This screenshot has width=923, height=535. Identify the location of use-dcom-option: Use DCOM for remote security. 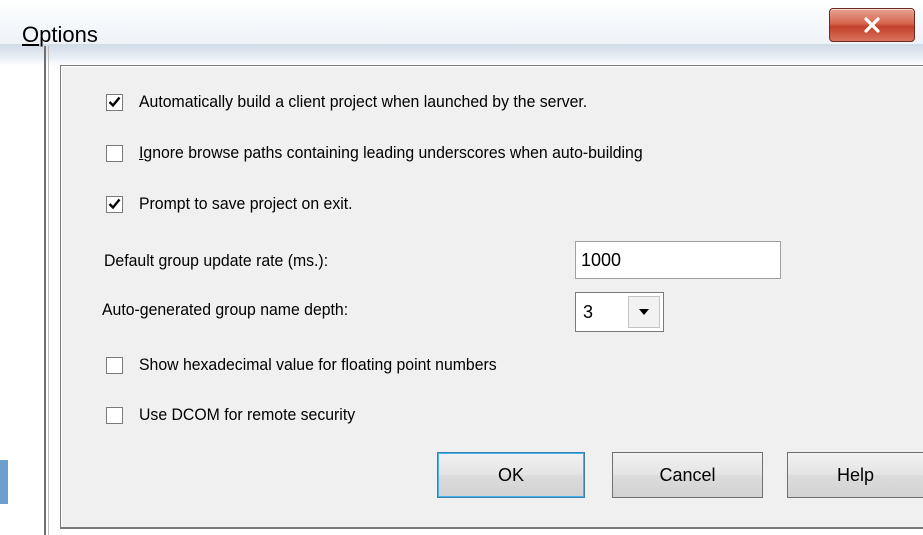
(238, 415).